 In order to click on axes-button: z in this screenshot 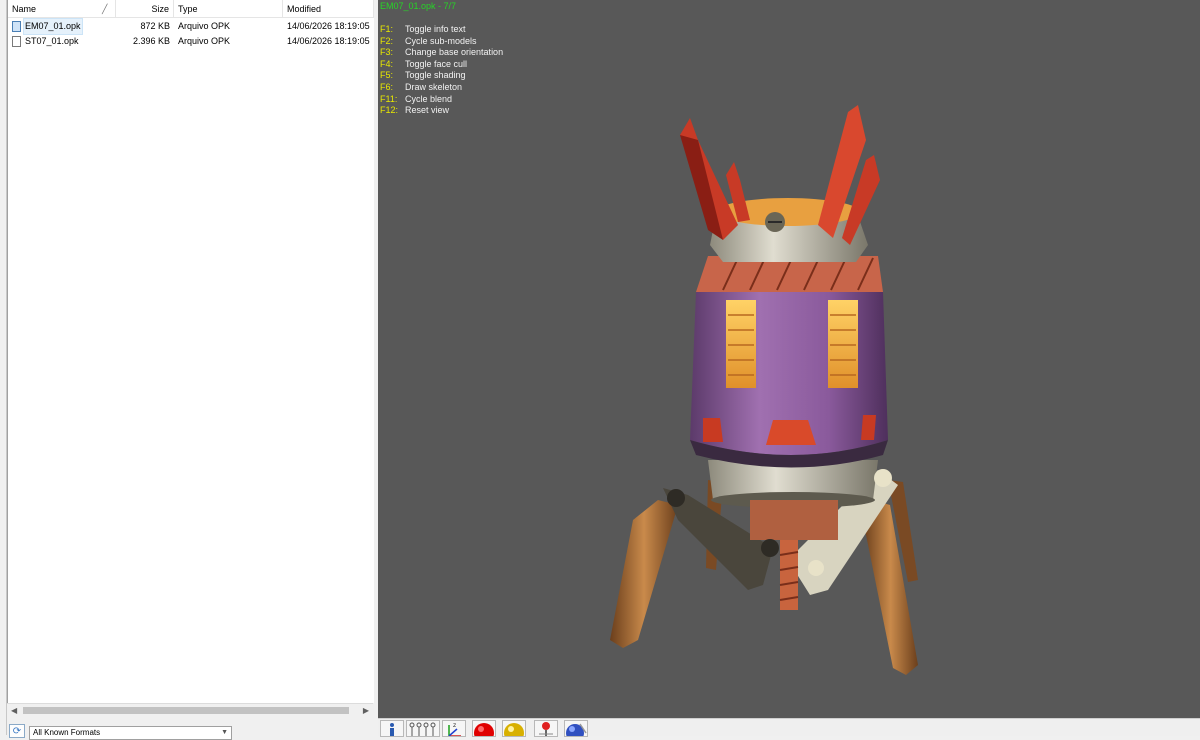, I will do `click(454, 728)`.